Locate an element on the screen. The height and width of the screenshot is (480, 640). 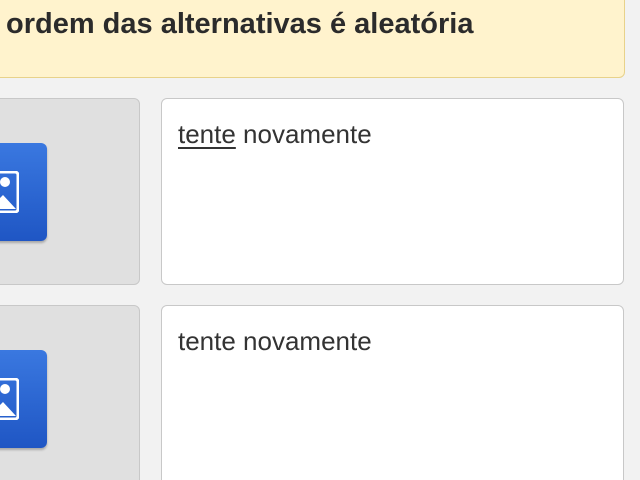
answer-text-1: tente novamente is located at coordinates (275, 134).